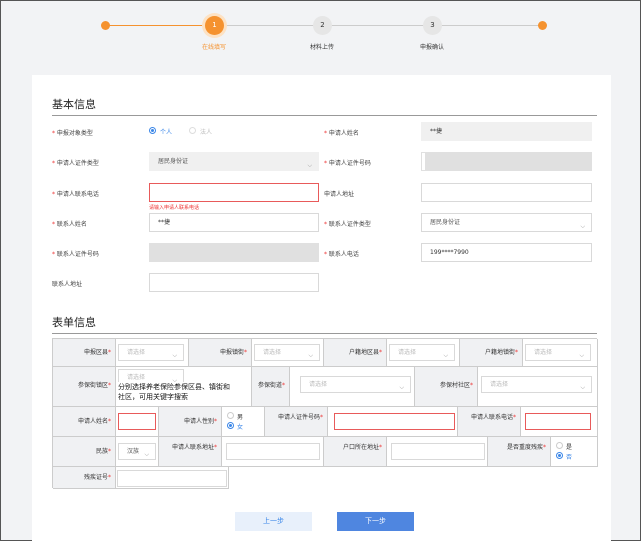 The width and height of the screenshot is (641, 541). I want to click on town-select: 请选择 ⌵, so click(287, 352).